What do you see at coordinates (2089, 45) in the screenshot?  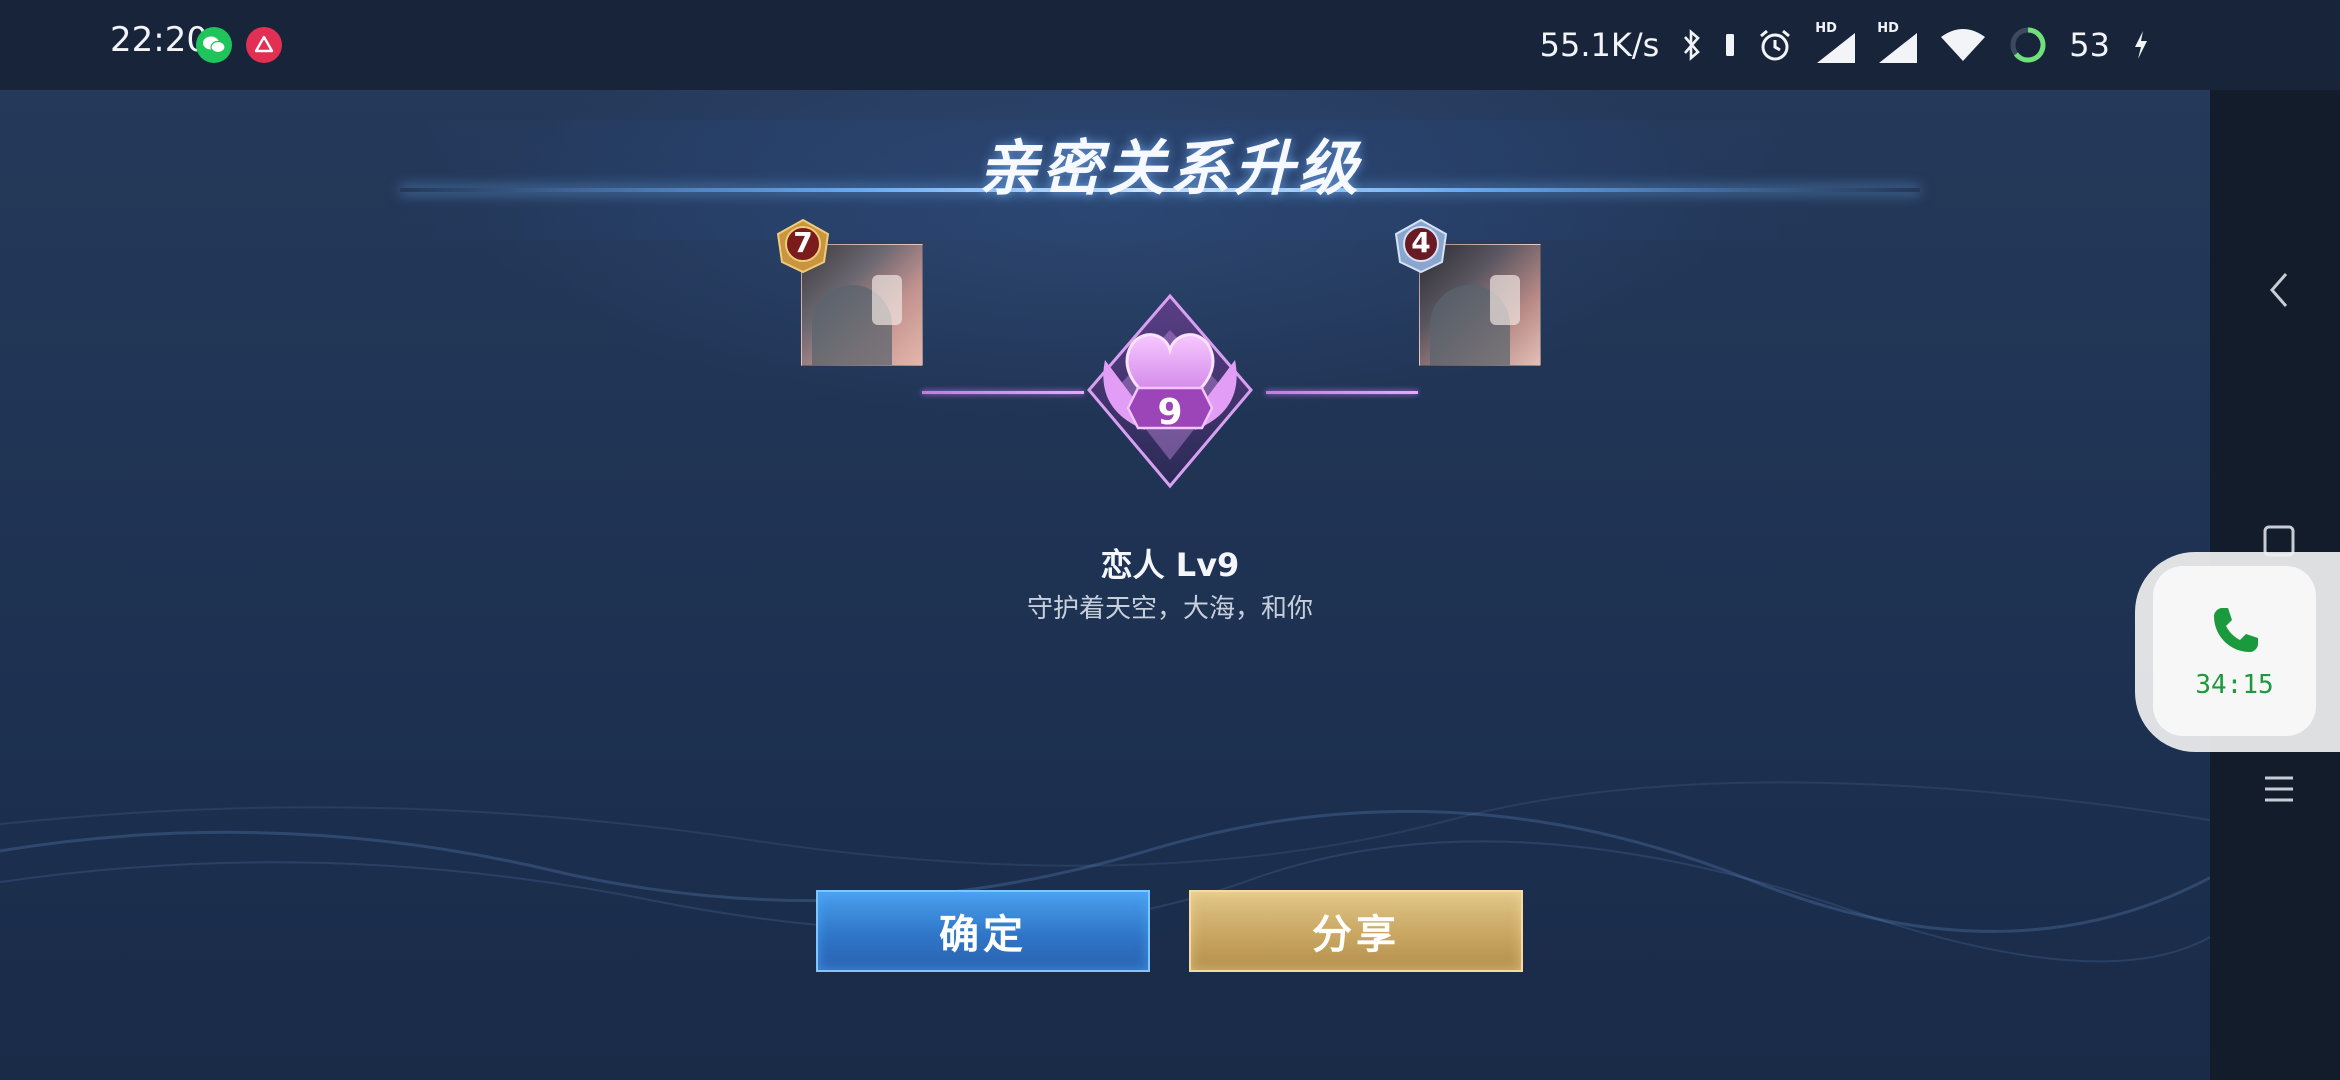 I see `battery-level: 53` at bounding box center [2089, 45].